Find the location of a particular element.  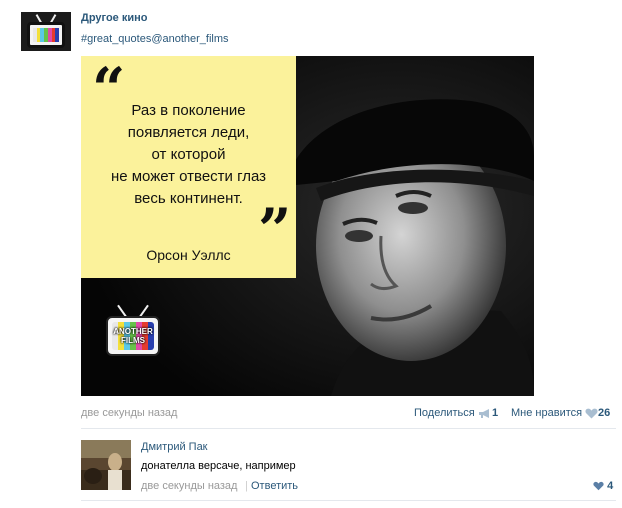

another-films-logo: ANOTHER FILMS is located at coordinates (133, 333).